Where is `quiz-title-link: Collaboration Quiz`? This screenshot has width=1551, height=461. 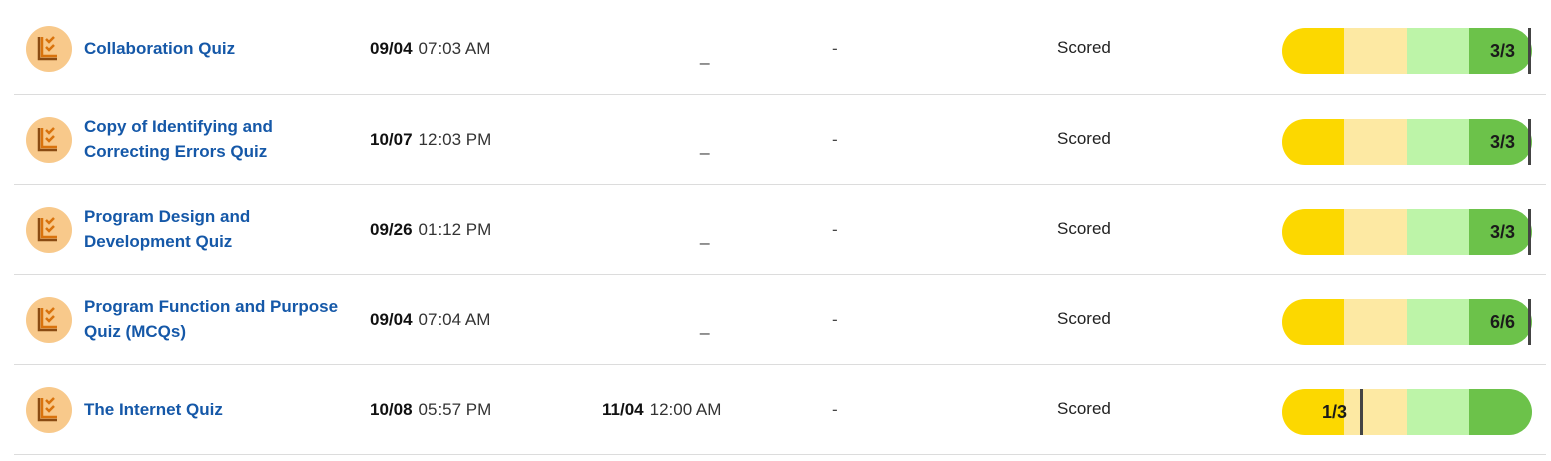
quiz-title-link: Collaboration Quiz is located at coordinates (214, 48).